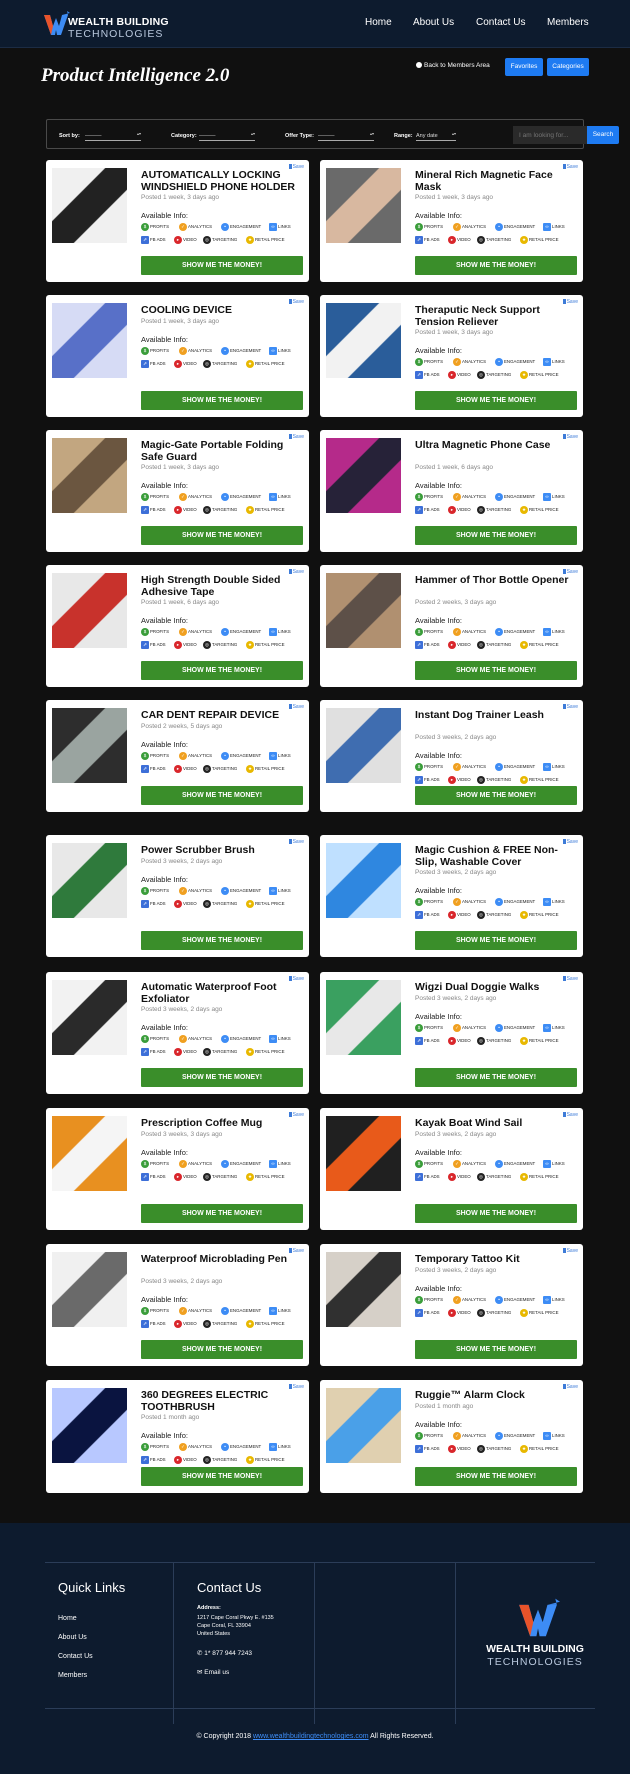  Describe the element at coordinates (469, 1435) in the screenshot. I see `analytics-tag: ✓ ANALYTICS` at that location.